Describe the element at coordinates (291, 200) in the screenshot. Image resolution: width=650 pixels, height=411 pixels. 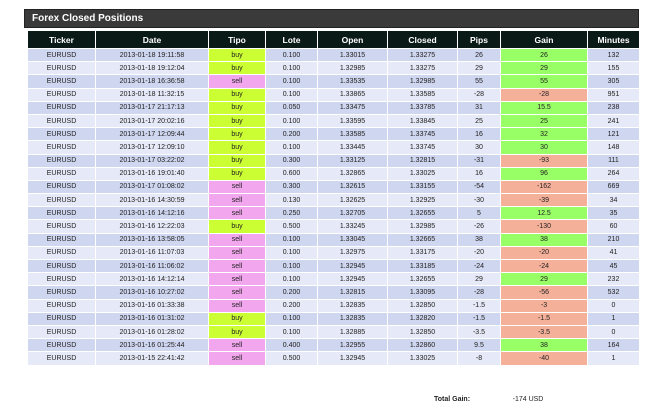
I see `cell-lote: 0.130` at that location.